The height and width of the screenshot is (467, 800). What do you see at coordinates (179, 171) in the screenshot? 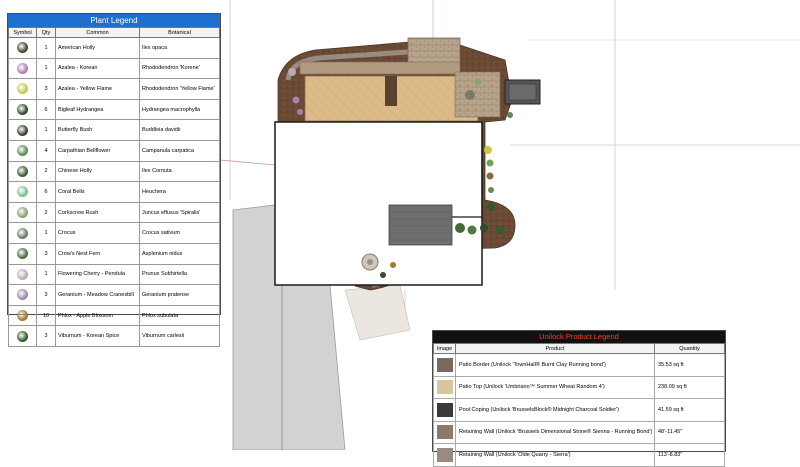
I see `plant-botanical-name: Ilex Cornuta` at bounding box center [179, 171].